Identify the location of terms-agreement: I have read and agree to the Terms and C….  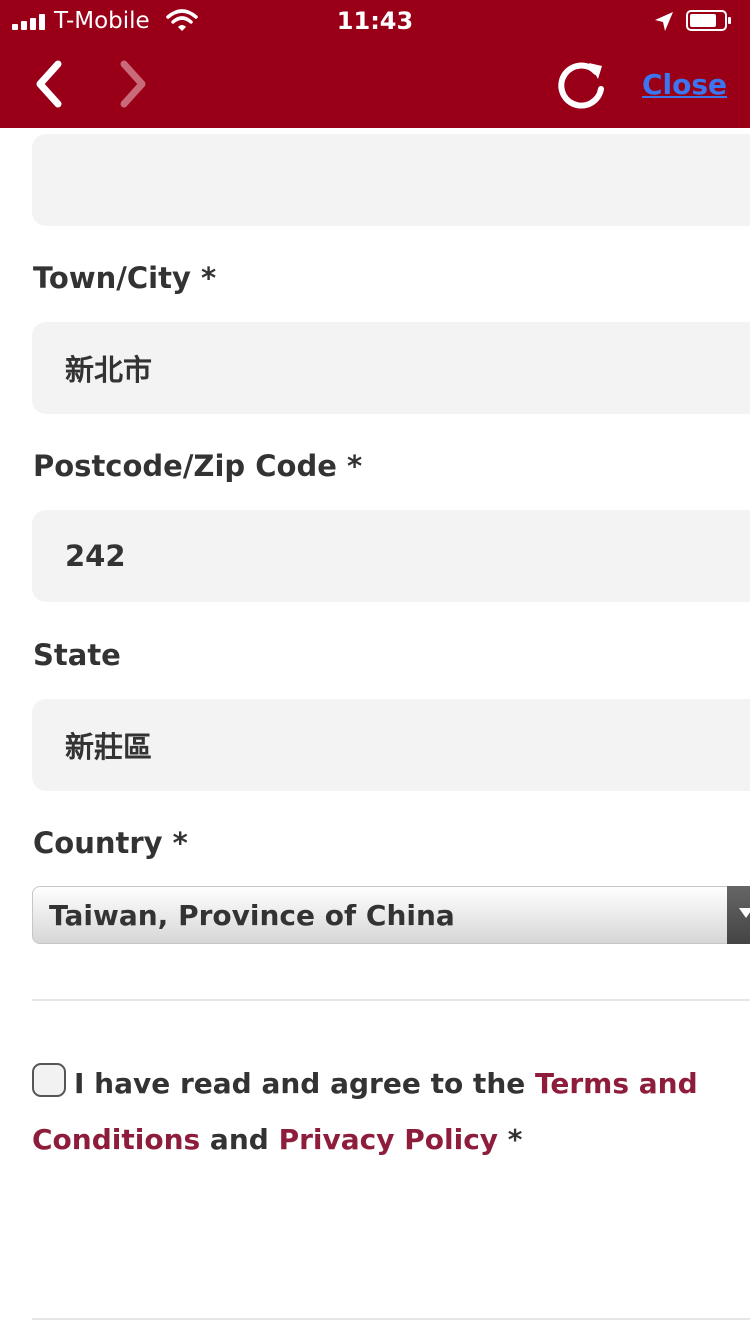
(382, 1112).